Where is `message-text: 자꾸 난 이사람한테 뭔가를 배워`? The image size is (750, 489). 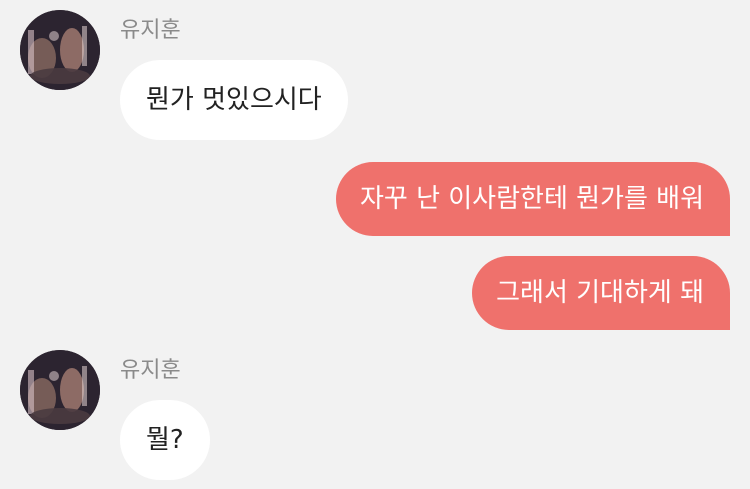
message-text: 자꾸 난 이사람한테 뭔가를 배워 is located at coordinates (531, 199).